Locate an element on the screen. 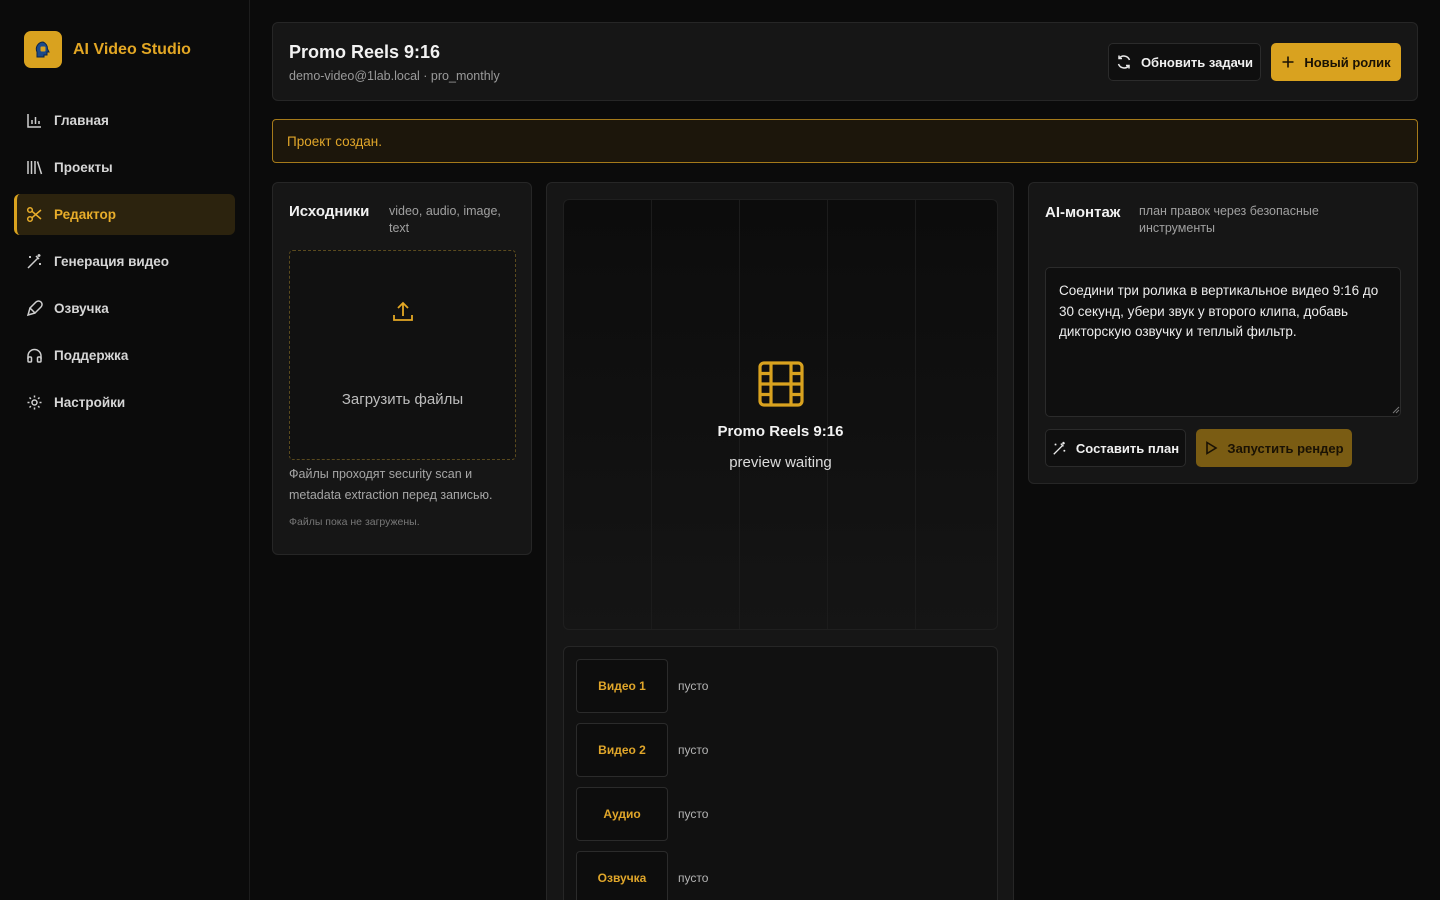 This screenshot has width=1440, height=900. sidebar-item-label: Настройки is located at coordinates (90, 402).